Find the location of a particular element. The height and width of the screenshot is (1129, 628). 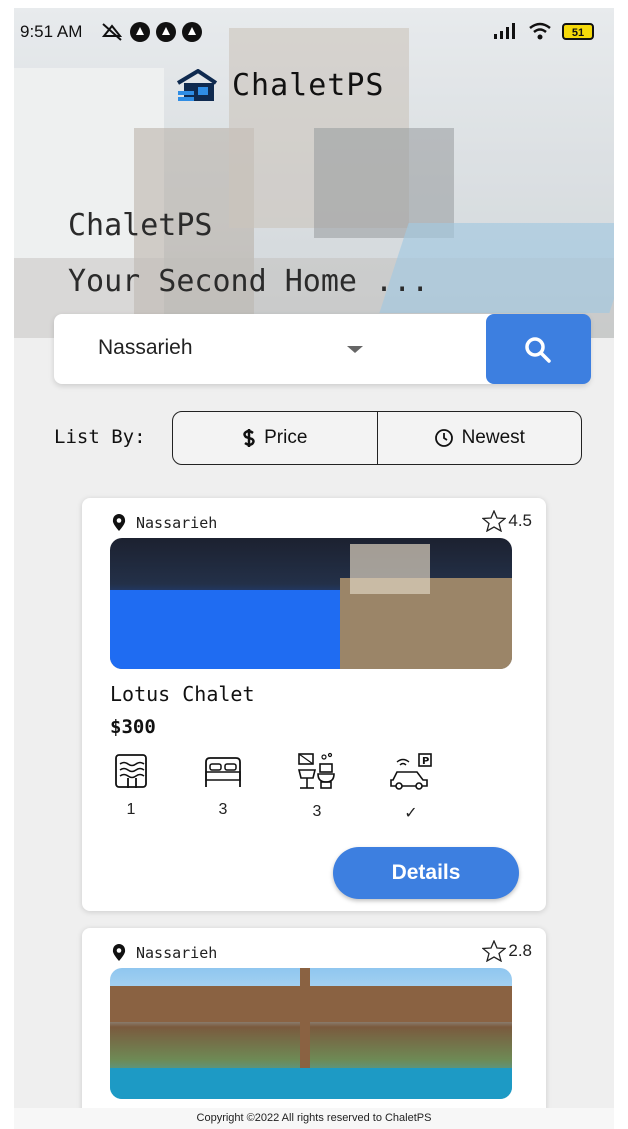

rating-value: 2.8 is located at coordinates (520, 950).